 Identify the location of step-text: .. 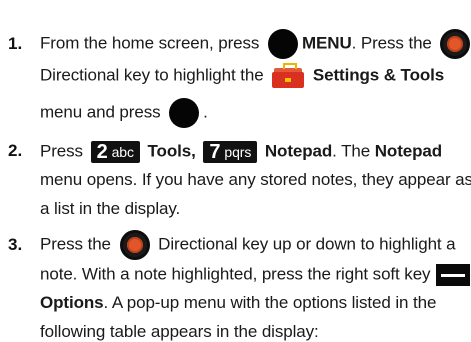
(205, 112).